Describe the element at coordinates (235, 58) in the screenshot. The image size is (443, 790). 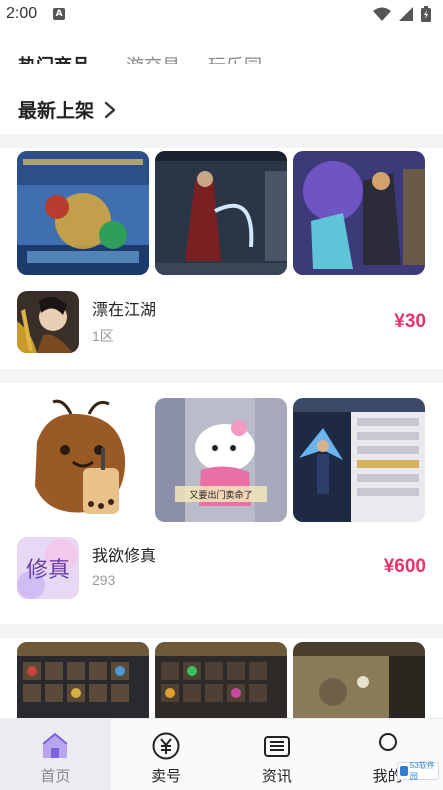
I see `tab-fun-park: 玩乐园` at that location.